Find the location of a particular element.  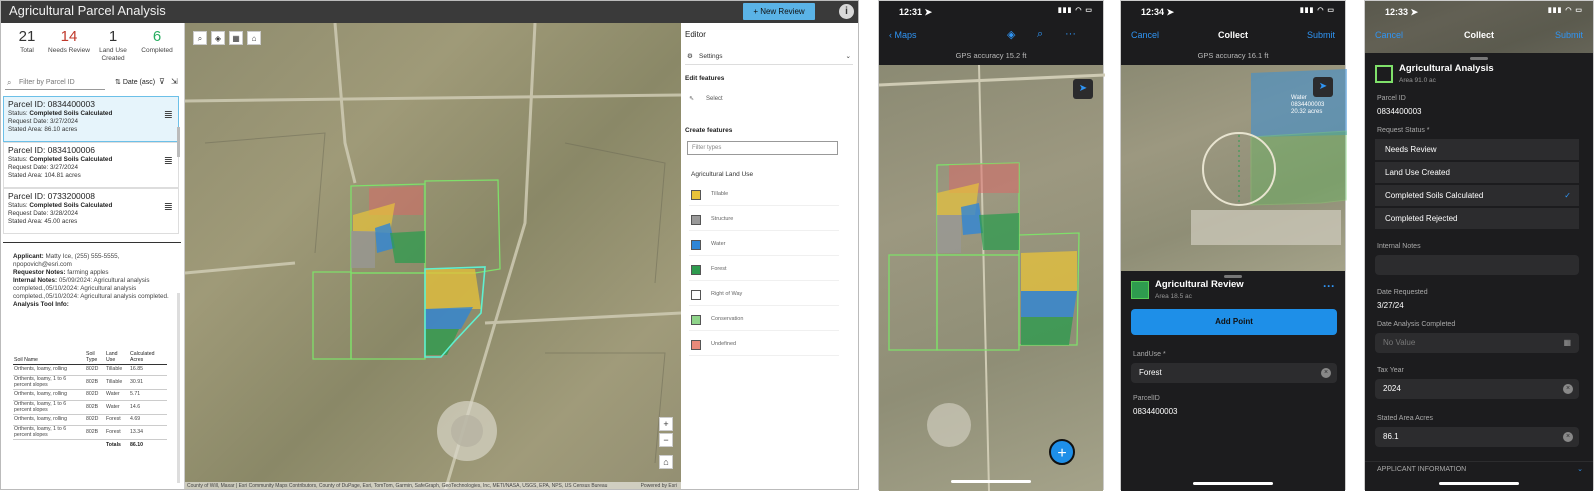

status-option-selected: Completed Soils Calculated ✓ is located at coordinates (1477, 196).